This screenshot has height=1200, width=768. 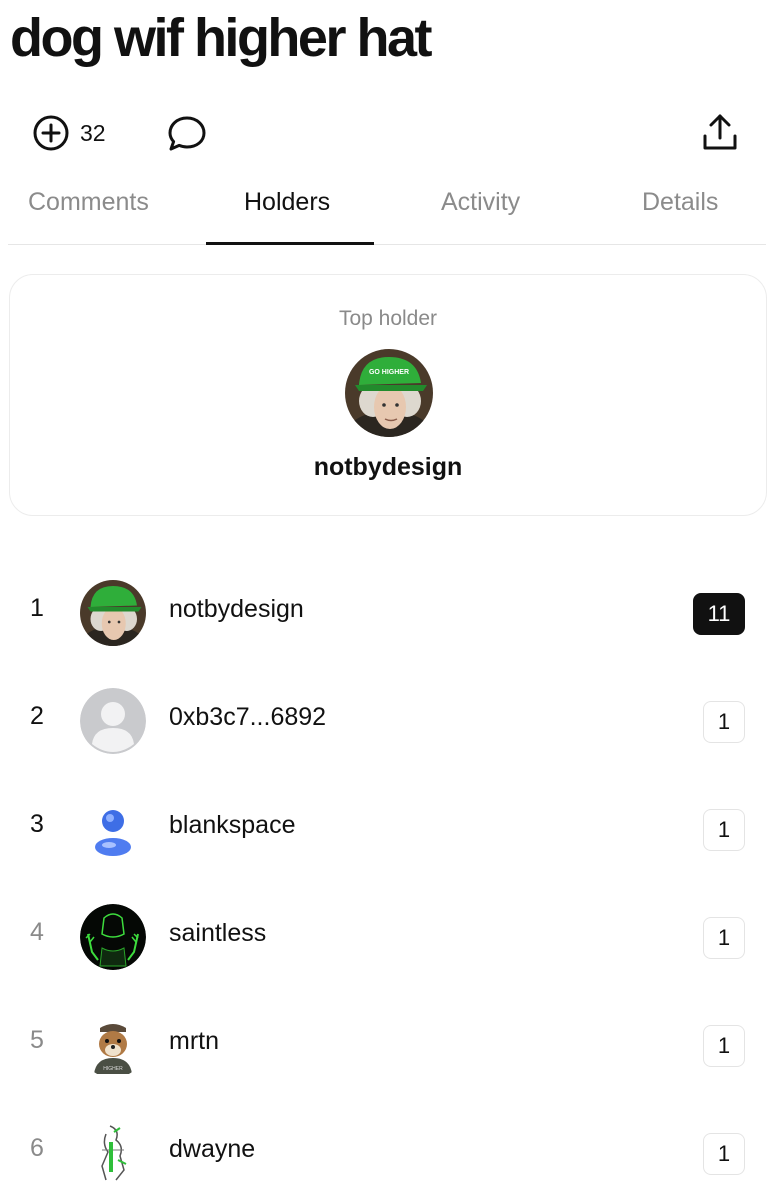 What do you see at coordinates (88, 202) in the screenshot?
I see `tab-comments: Comments` at bounding box center [88, 202].